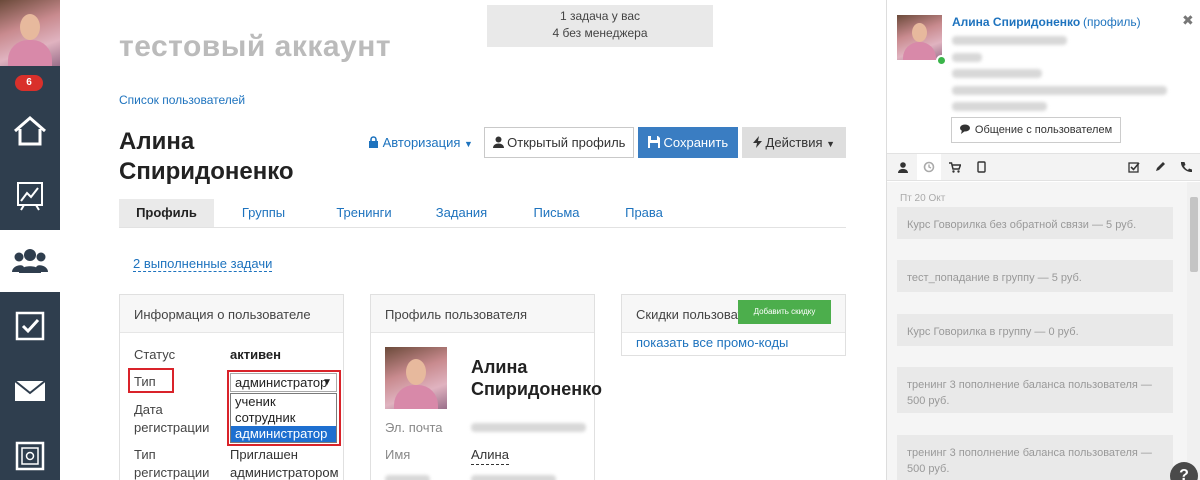 The width and height of the screenshot is (1200, 480). Describe the element at coordinates (29, 83) in the screenshot. I see `notification-badge: 6` at that location.